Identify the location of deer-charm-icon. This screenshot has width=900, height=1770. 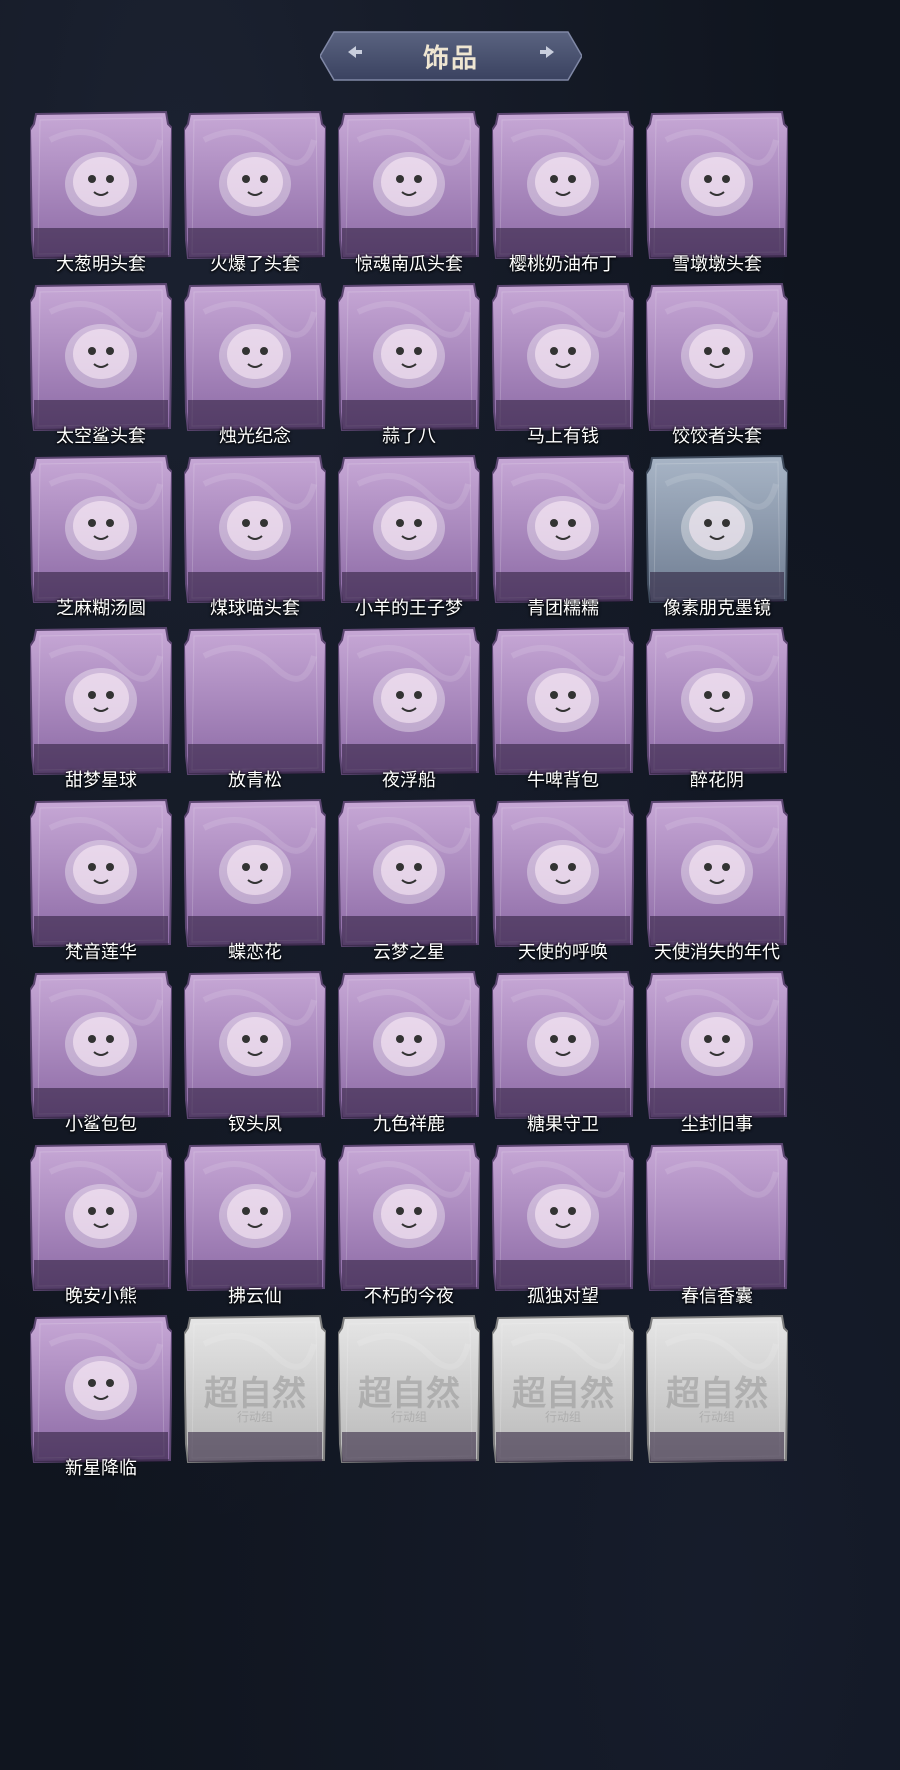
(409, 1049).